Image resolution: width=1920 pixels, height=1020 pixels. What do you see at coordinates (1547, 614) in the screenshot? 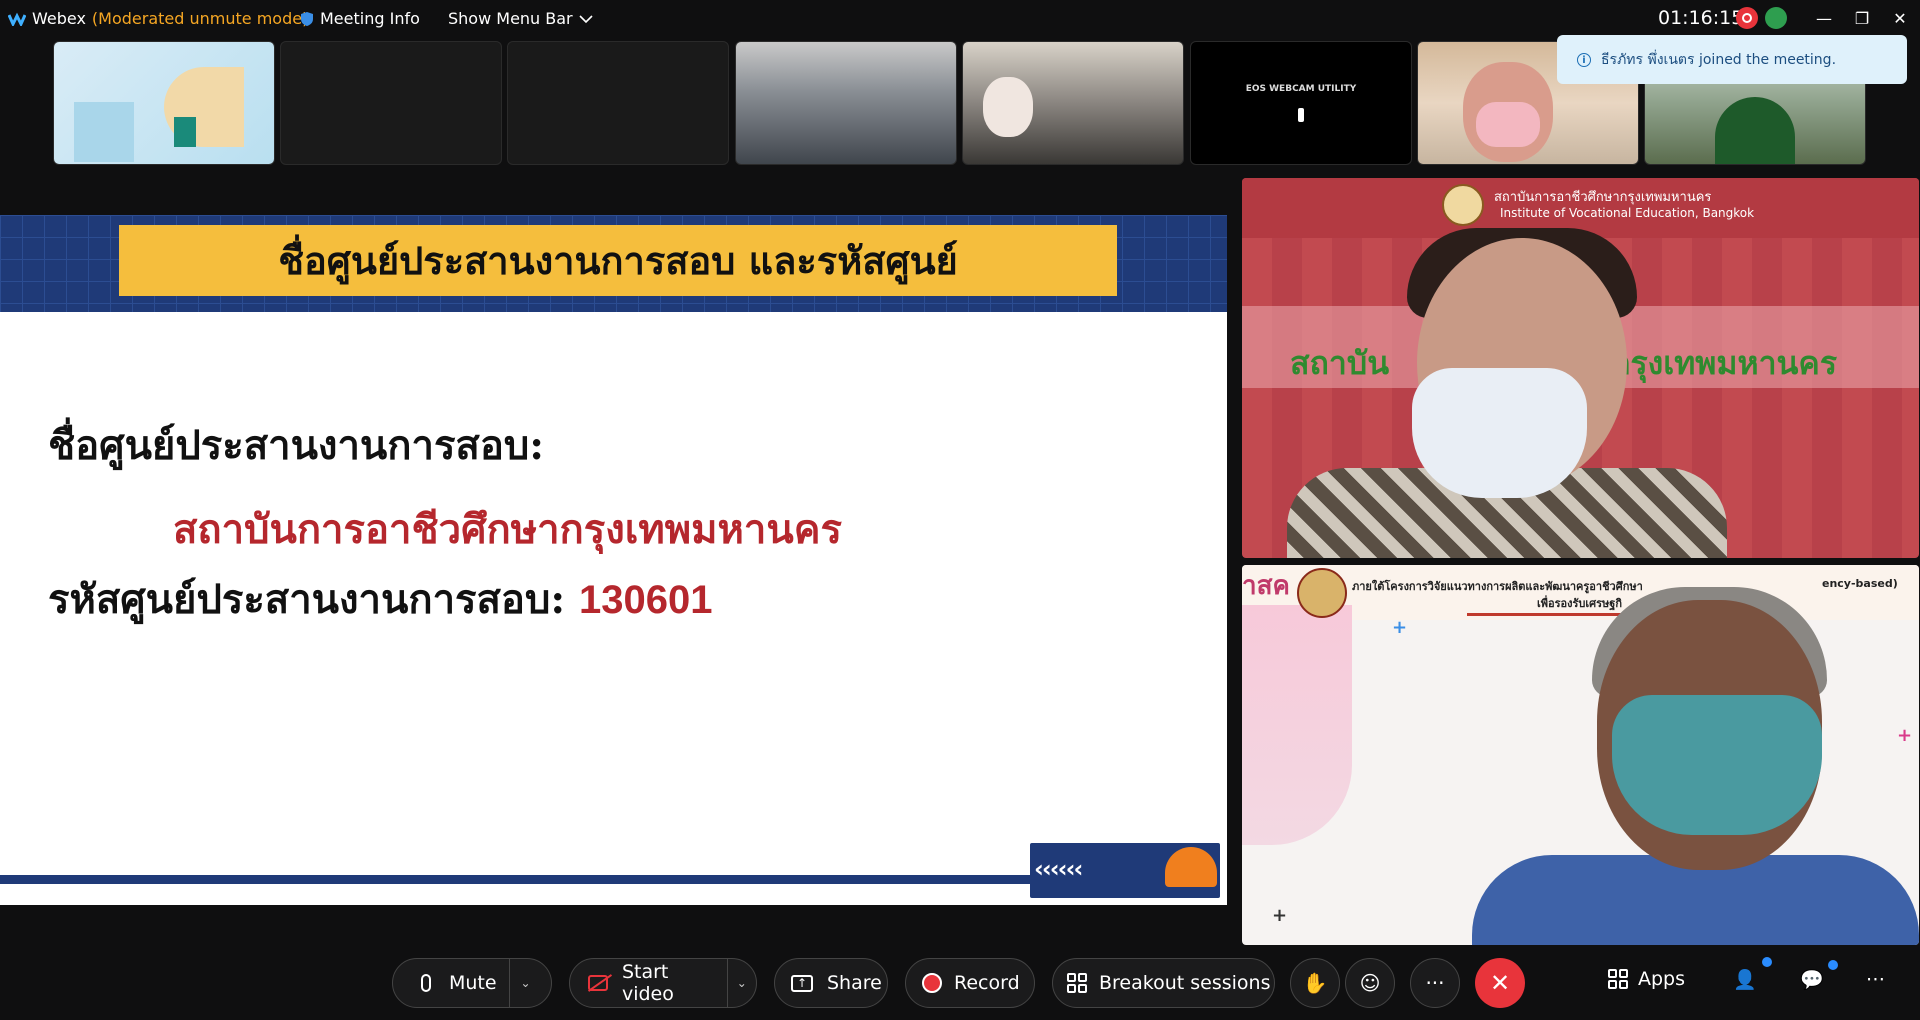
I see `video2-underline` at bounding box center [1547, 614].